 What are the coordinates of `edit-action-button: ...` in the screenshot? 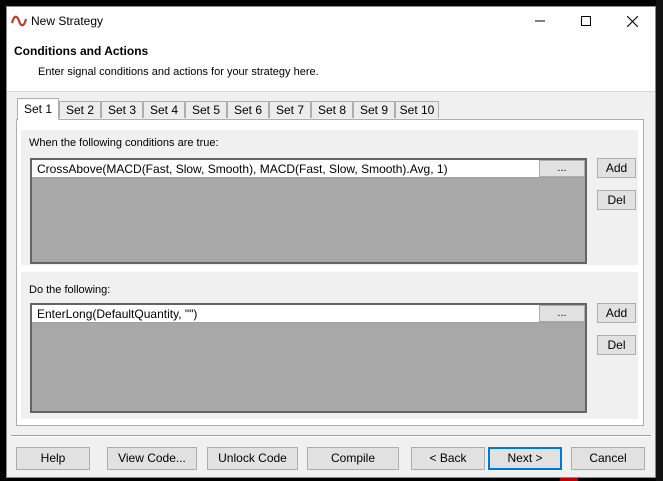 It's located at (562, 313).